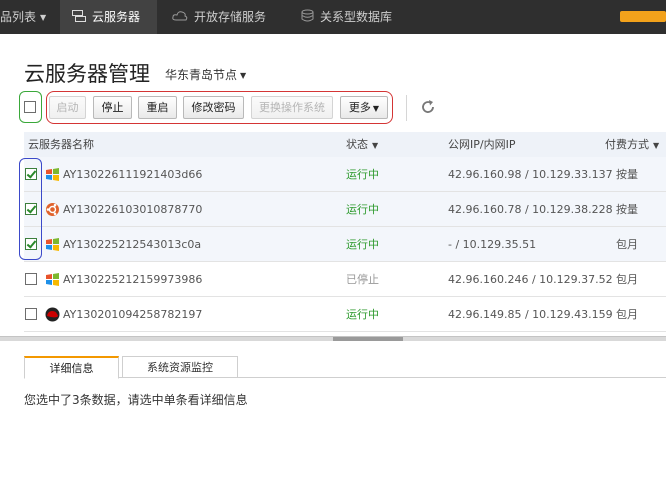  I want to click on change-password-button: 修改密码, so click(213, 107).